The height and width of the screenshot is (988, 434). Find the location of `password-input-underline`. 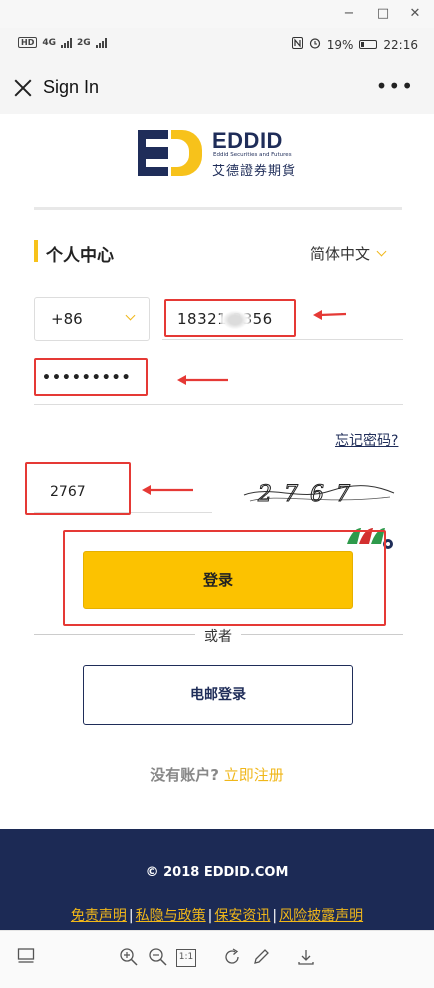

password-input-underline is located at coordinates (218, 404).